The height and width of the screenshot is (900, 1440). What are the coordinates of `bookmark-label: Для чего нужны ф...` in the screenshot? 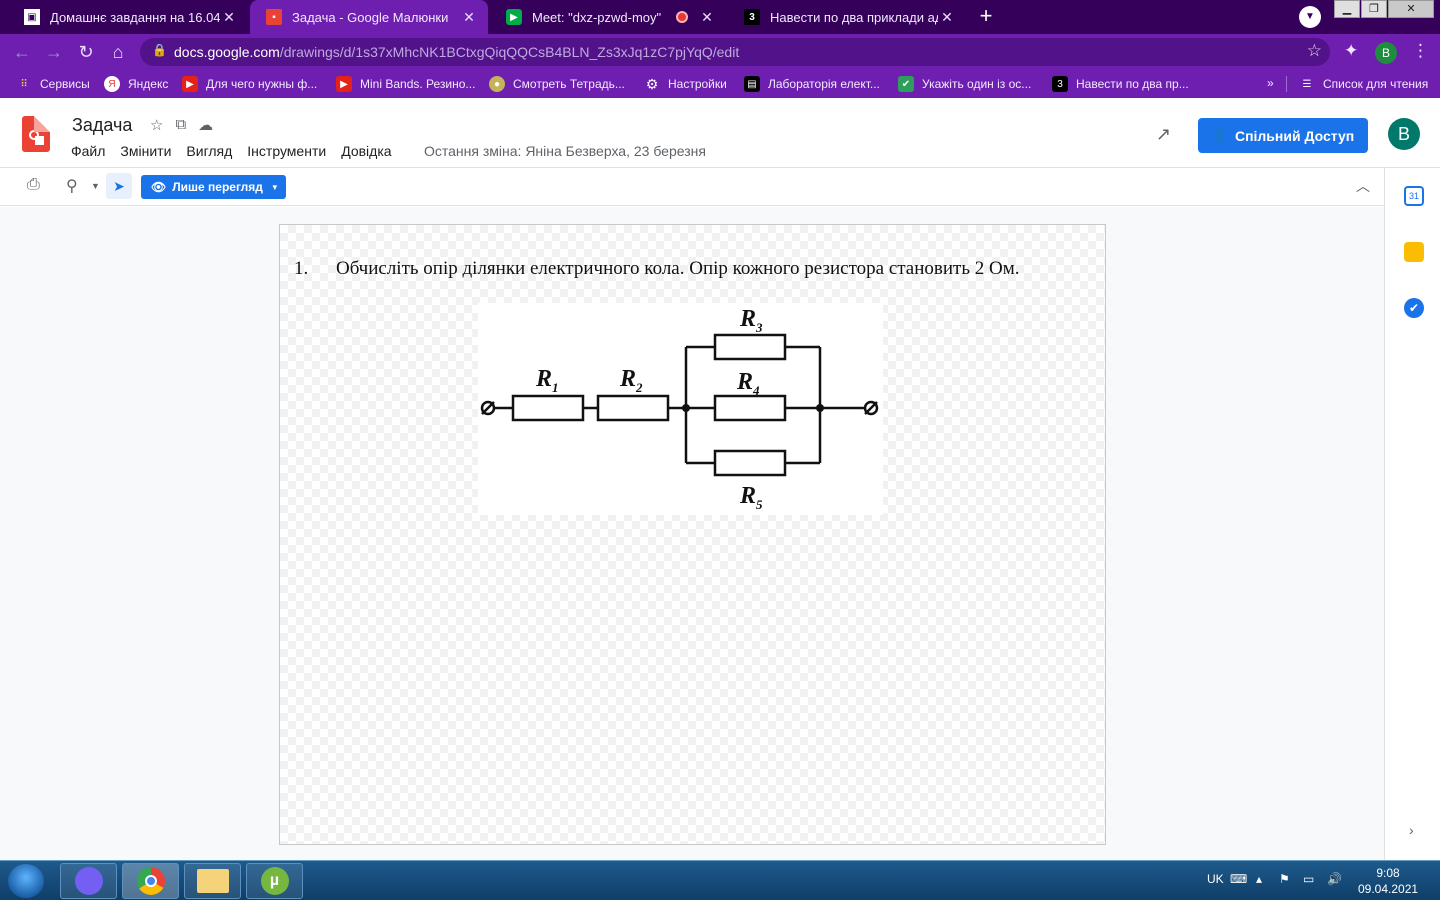 It's located at (262, 84).